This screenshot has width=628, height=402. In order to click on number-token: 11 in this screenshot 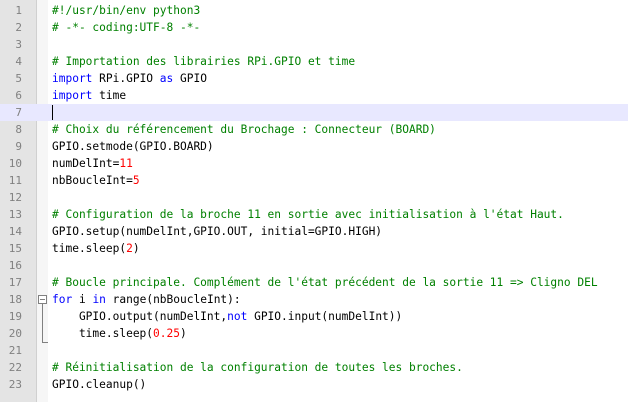, I will do `click(126, 163)`.